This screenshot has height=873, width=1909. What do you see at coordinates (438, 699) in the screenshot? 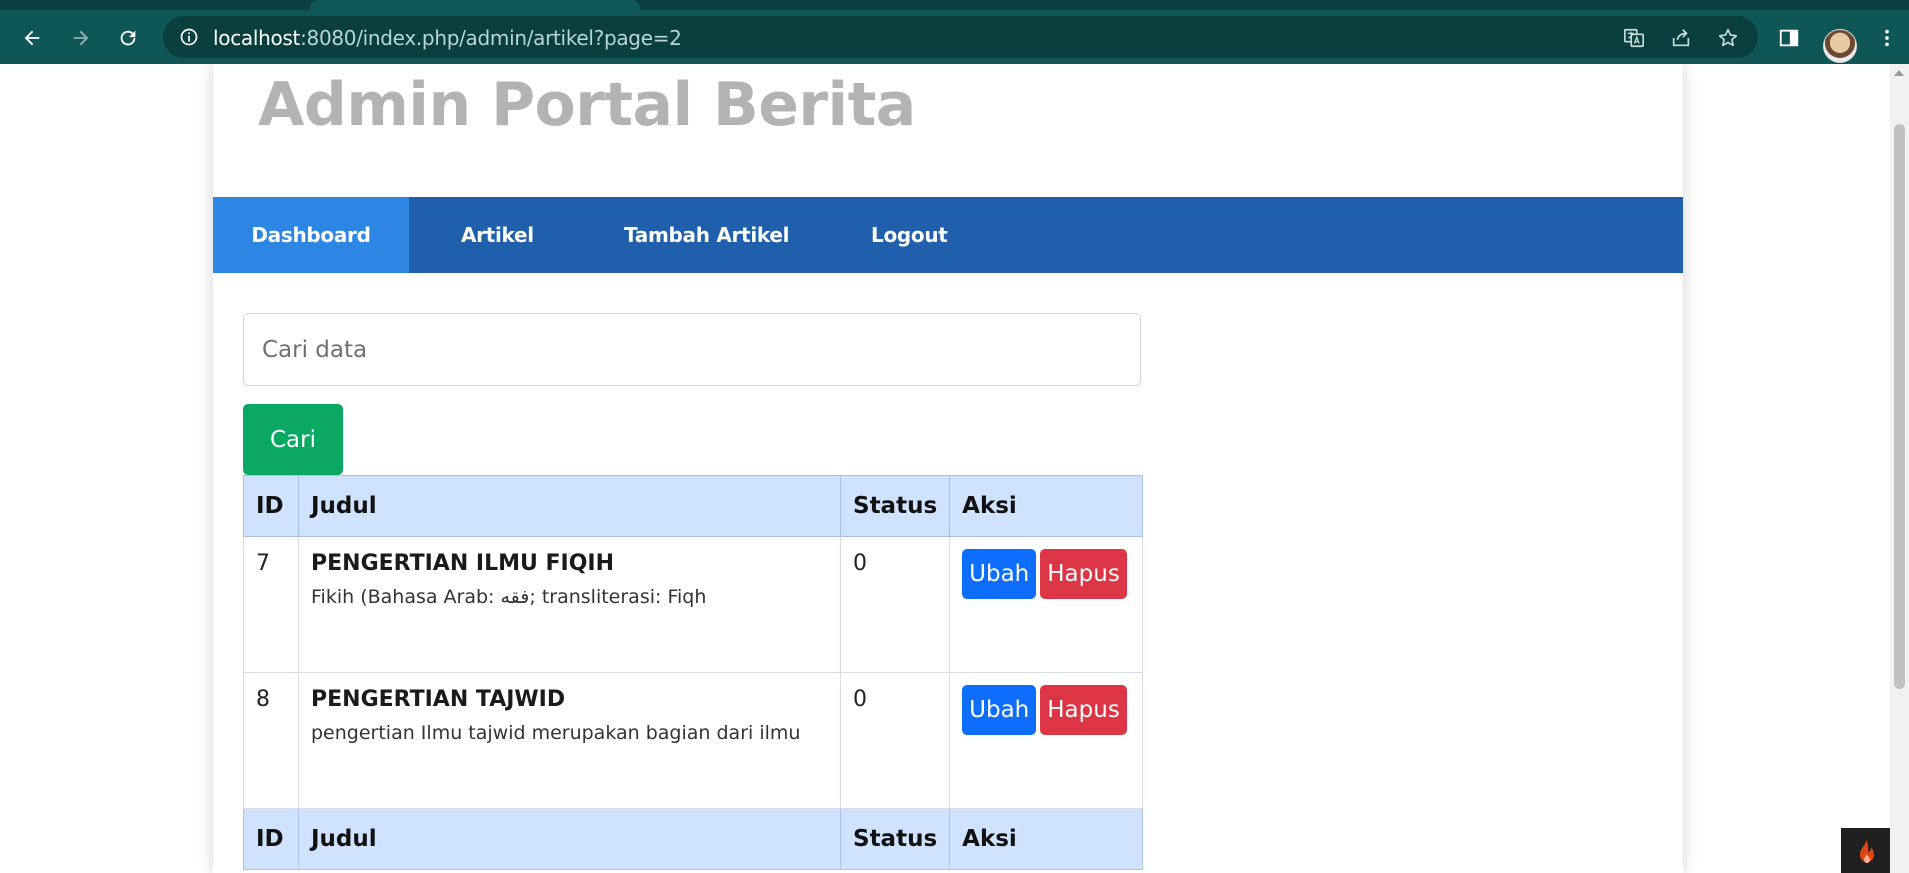
I see `article-title: PENGERTIAN TAJWID` at bounding box center [438, 699].